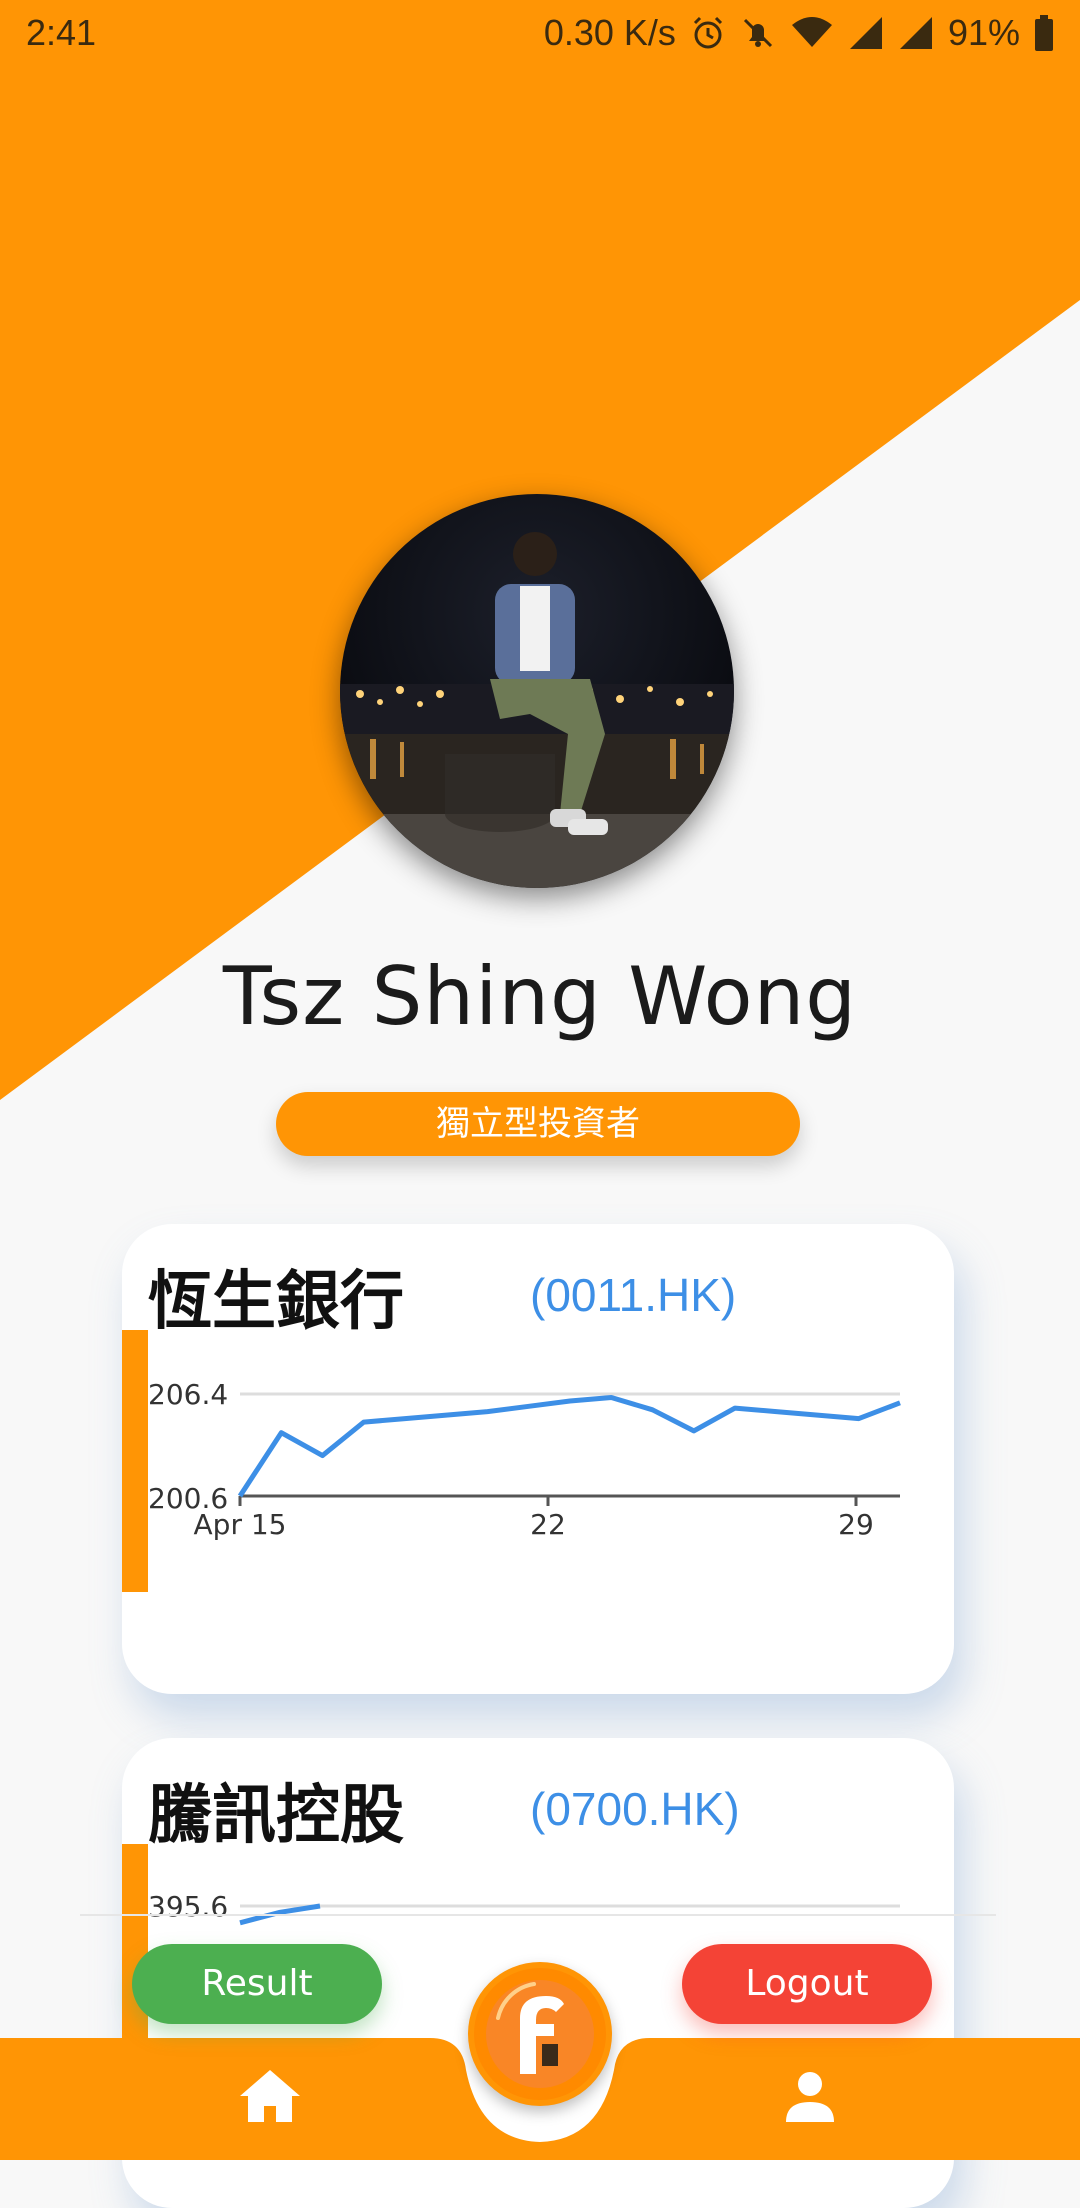 This screenshot has height=2208, width=1080. I want to click on status-time: 2:41, so click(61, 32).